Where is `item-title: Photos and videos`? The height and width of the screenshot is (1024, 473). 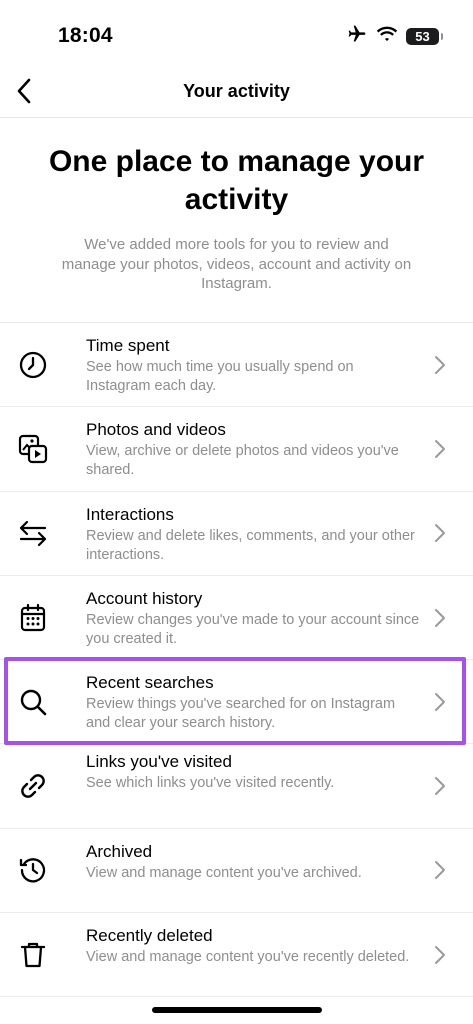 item-title: Photos and videos is located at coordinates (156, 430).